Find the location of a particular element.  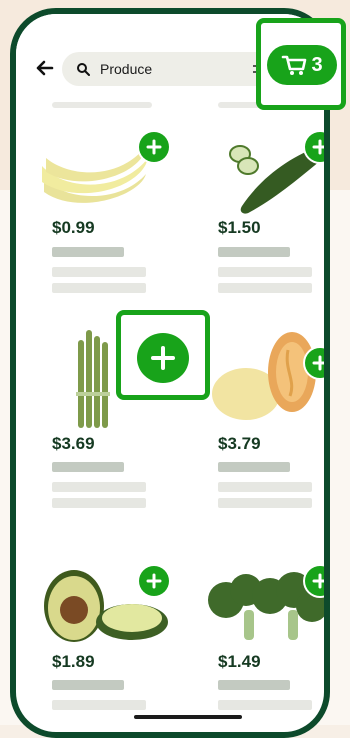

product-price: $1.50 is located at coordinates (239, 227).